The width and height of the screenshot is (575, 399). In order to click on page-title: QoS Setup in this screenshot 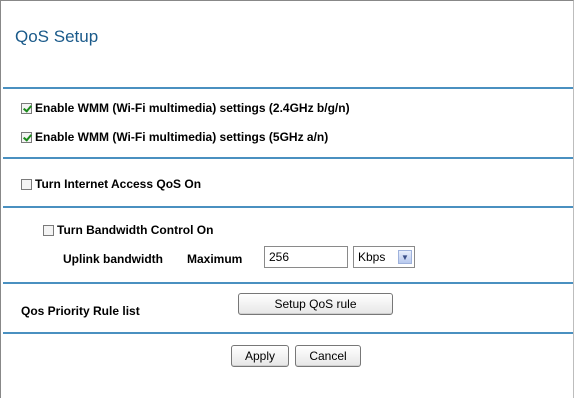, I will do `click(57, 36)`.